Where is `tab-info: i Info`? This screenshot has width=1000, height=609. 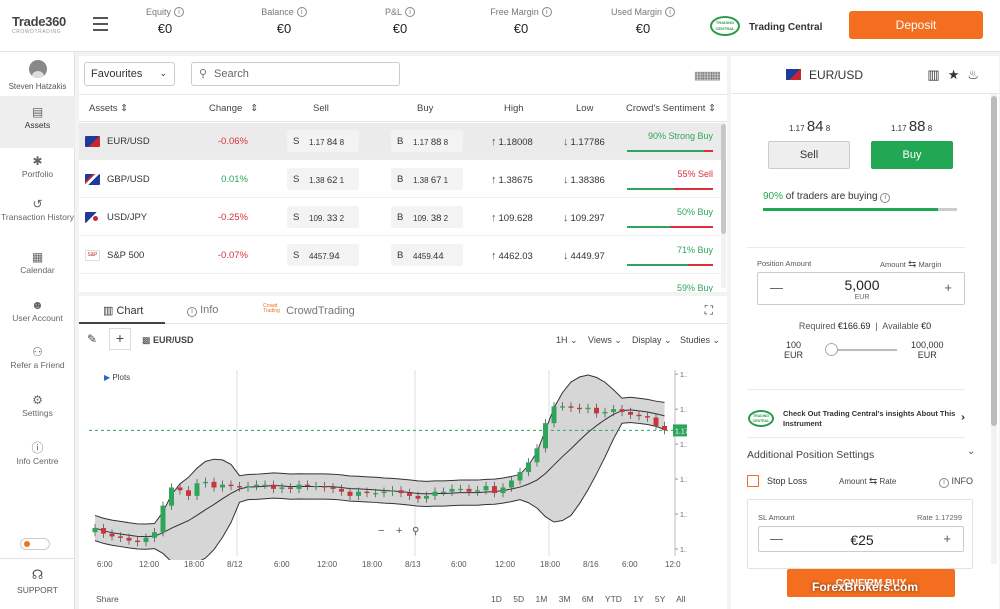 tab-info: i Info is located at coordinates (202, 310).